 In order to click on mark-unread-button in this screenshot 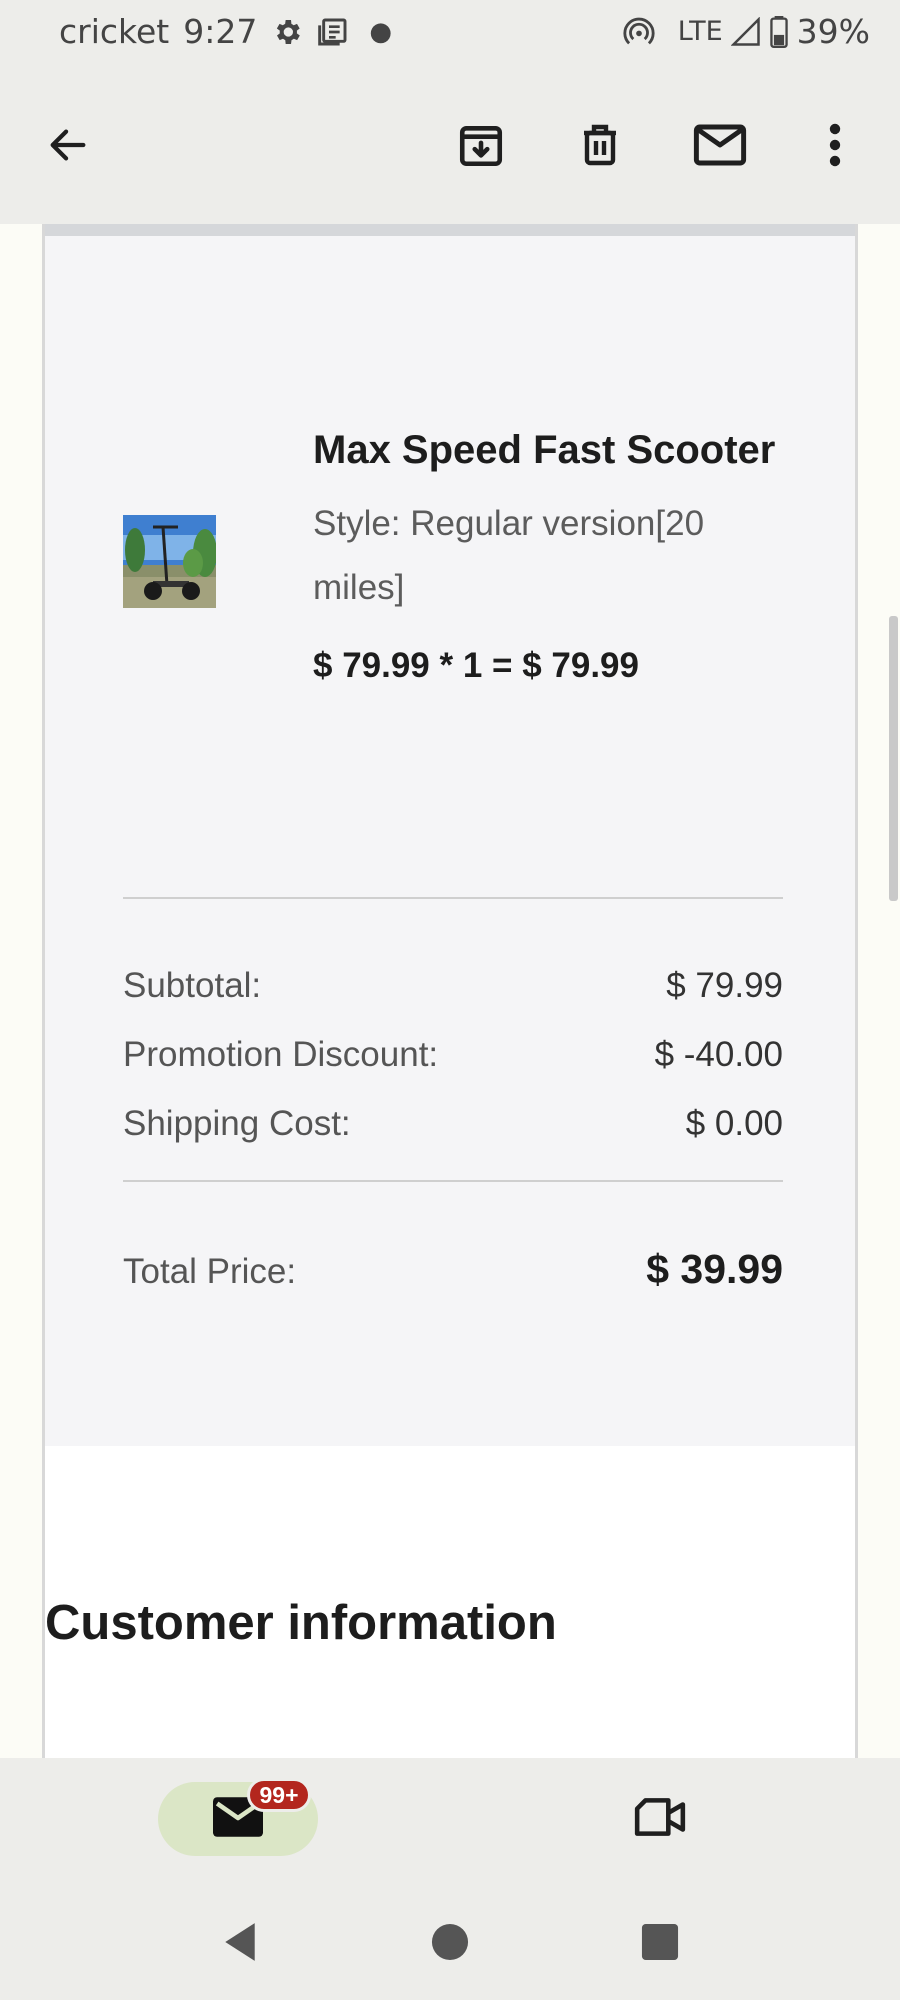, I will do `click(720, 145)`.